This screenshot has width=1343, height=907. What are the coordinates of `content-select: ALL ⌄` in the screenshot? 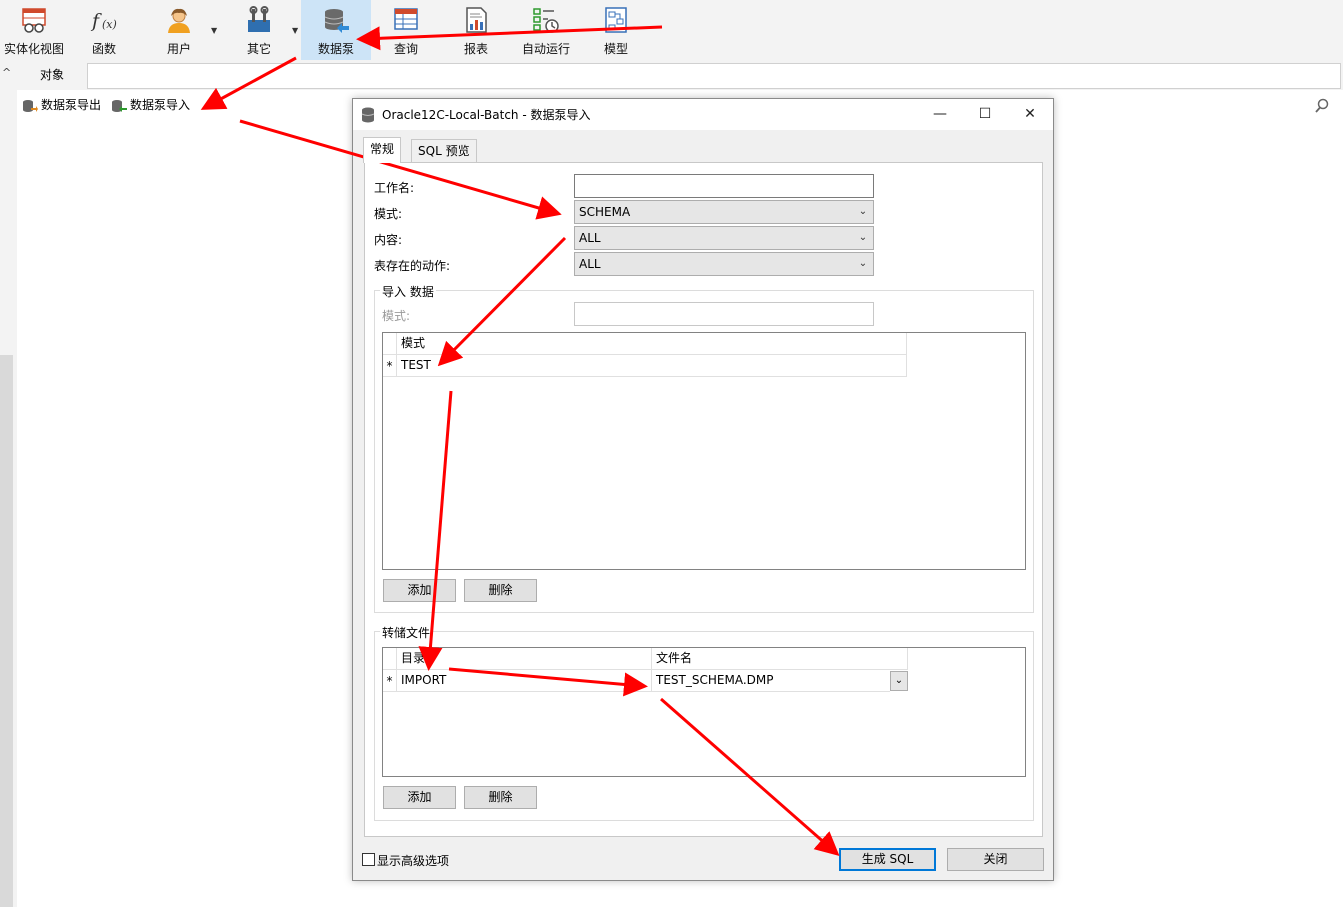 It's located at (724, 238).